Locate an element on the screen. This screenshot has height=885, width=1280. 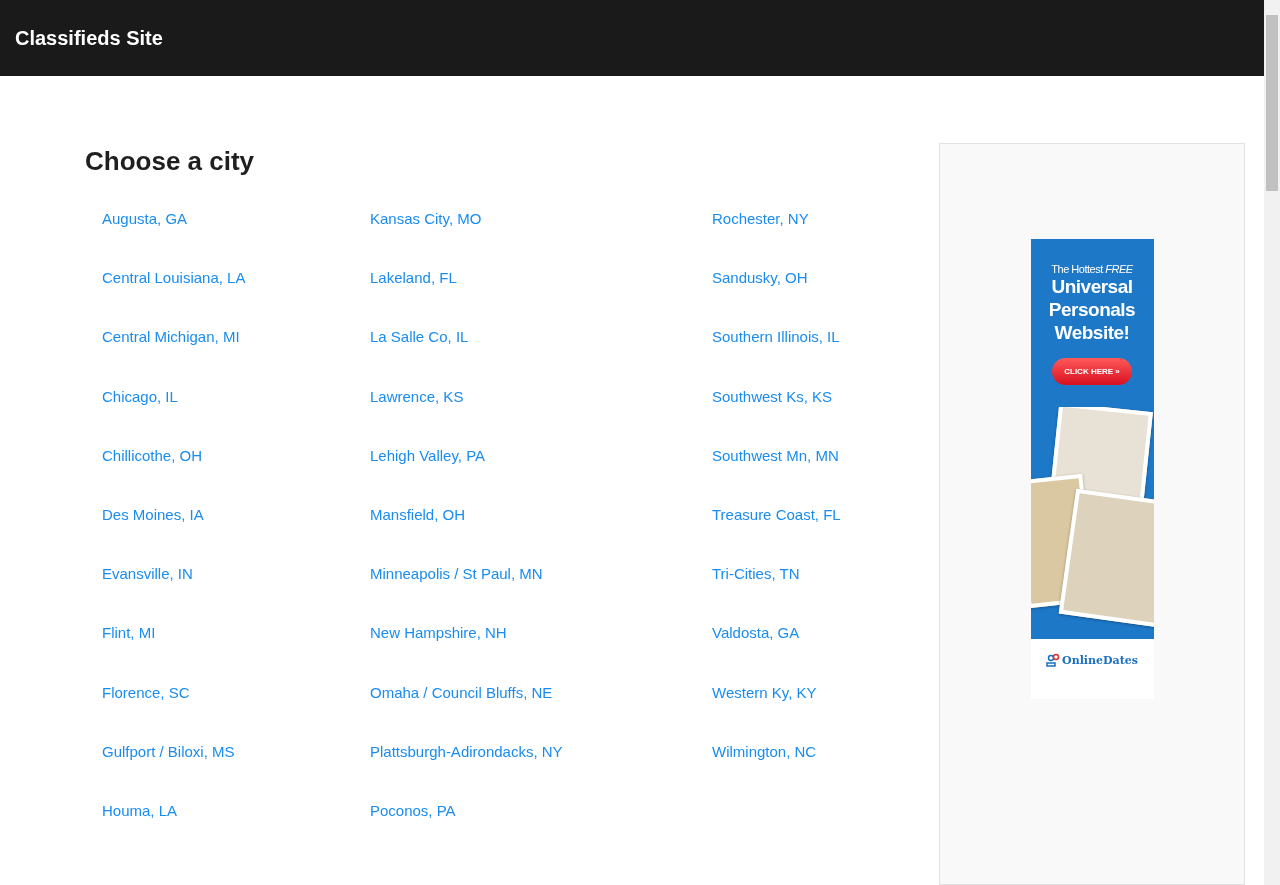
city-link: Southwest Mn, MN is located at coordinates (775, 476).